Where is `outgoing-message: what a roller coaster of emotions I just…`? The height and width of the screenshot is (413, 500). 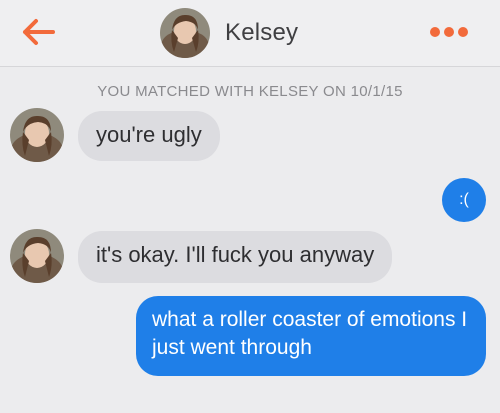
outgoing-message: what a roller coaster of emotions I just… is located at coordinates (311, 336).